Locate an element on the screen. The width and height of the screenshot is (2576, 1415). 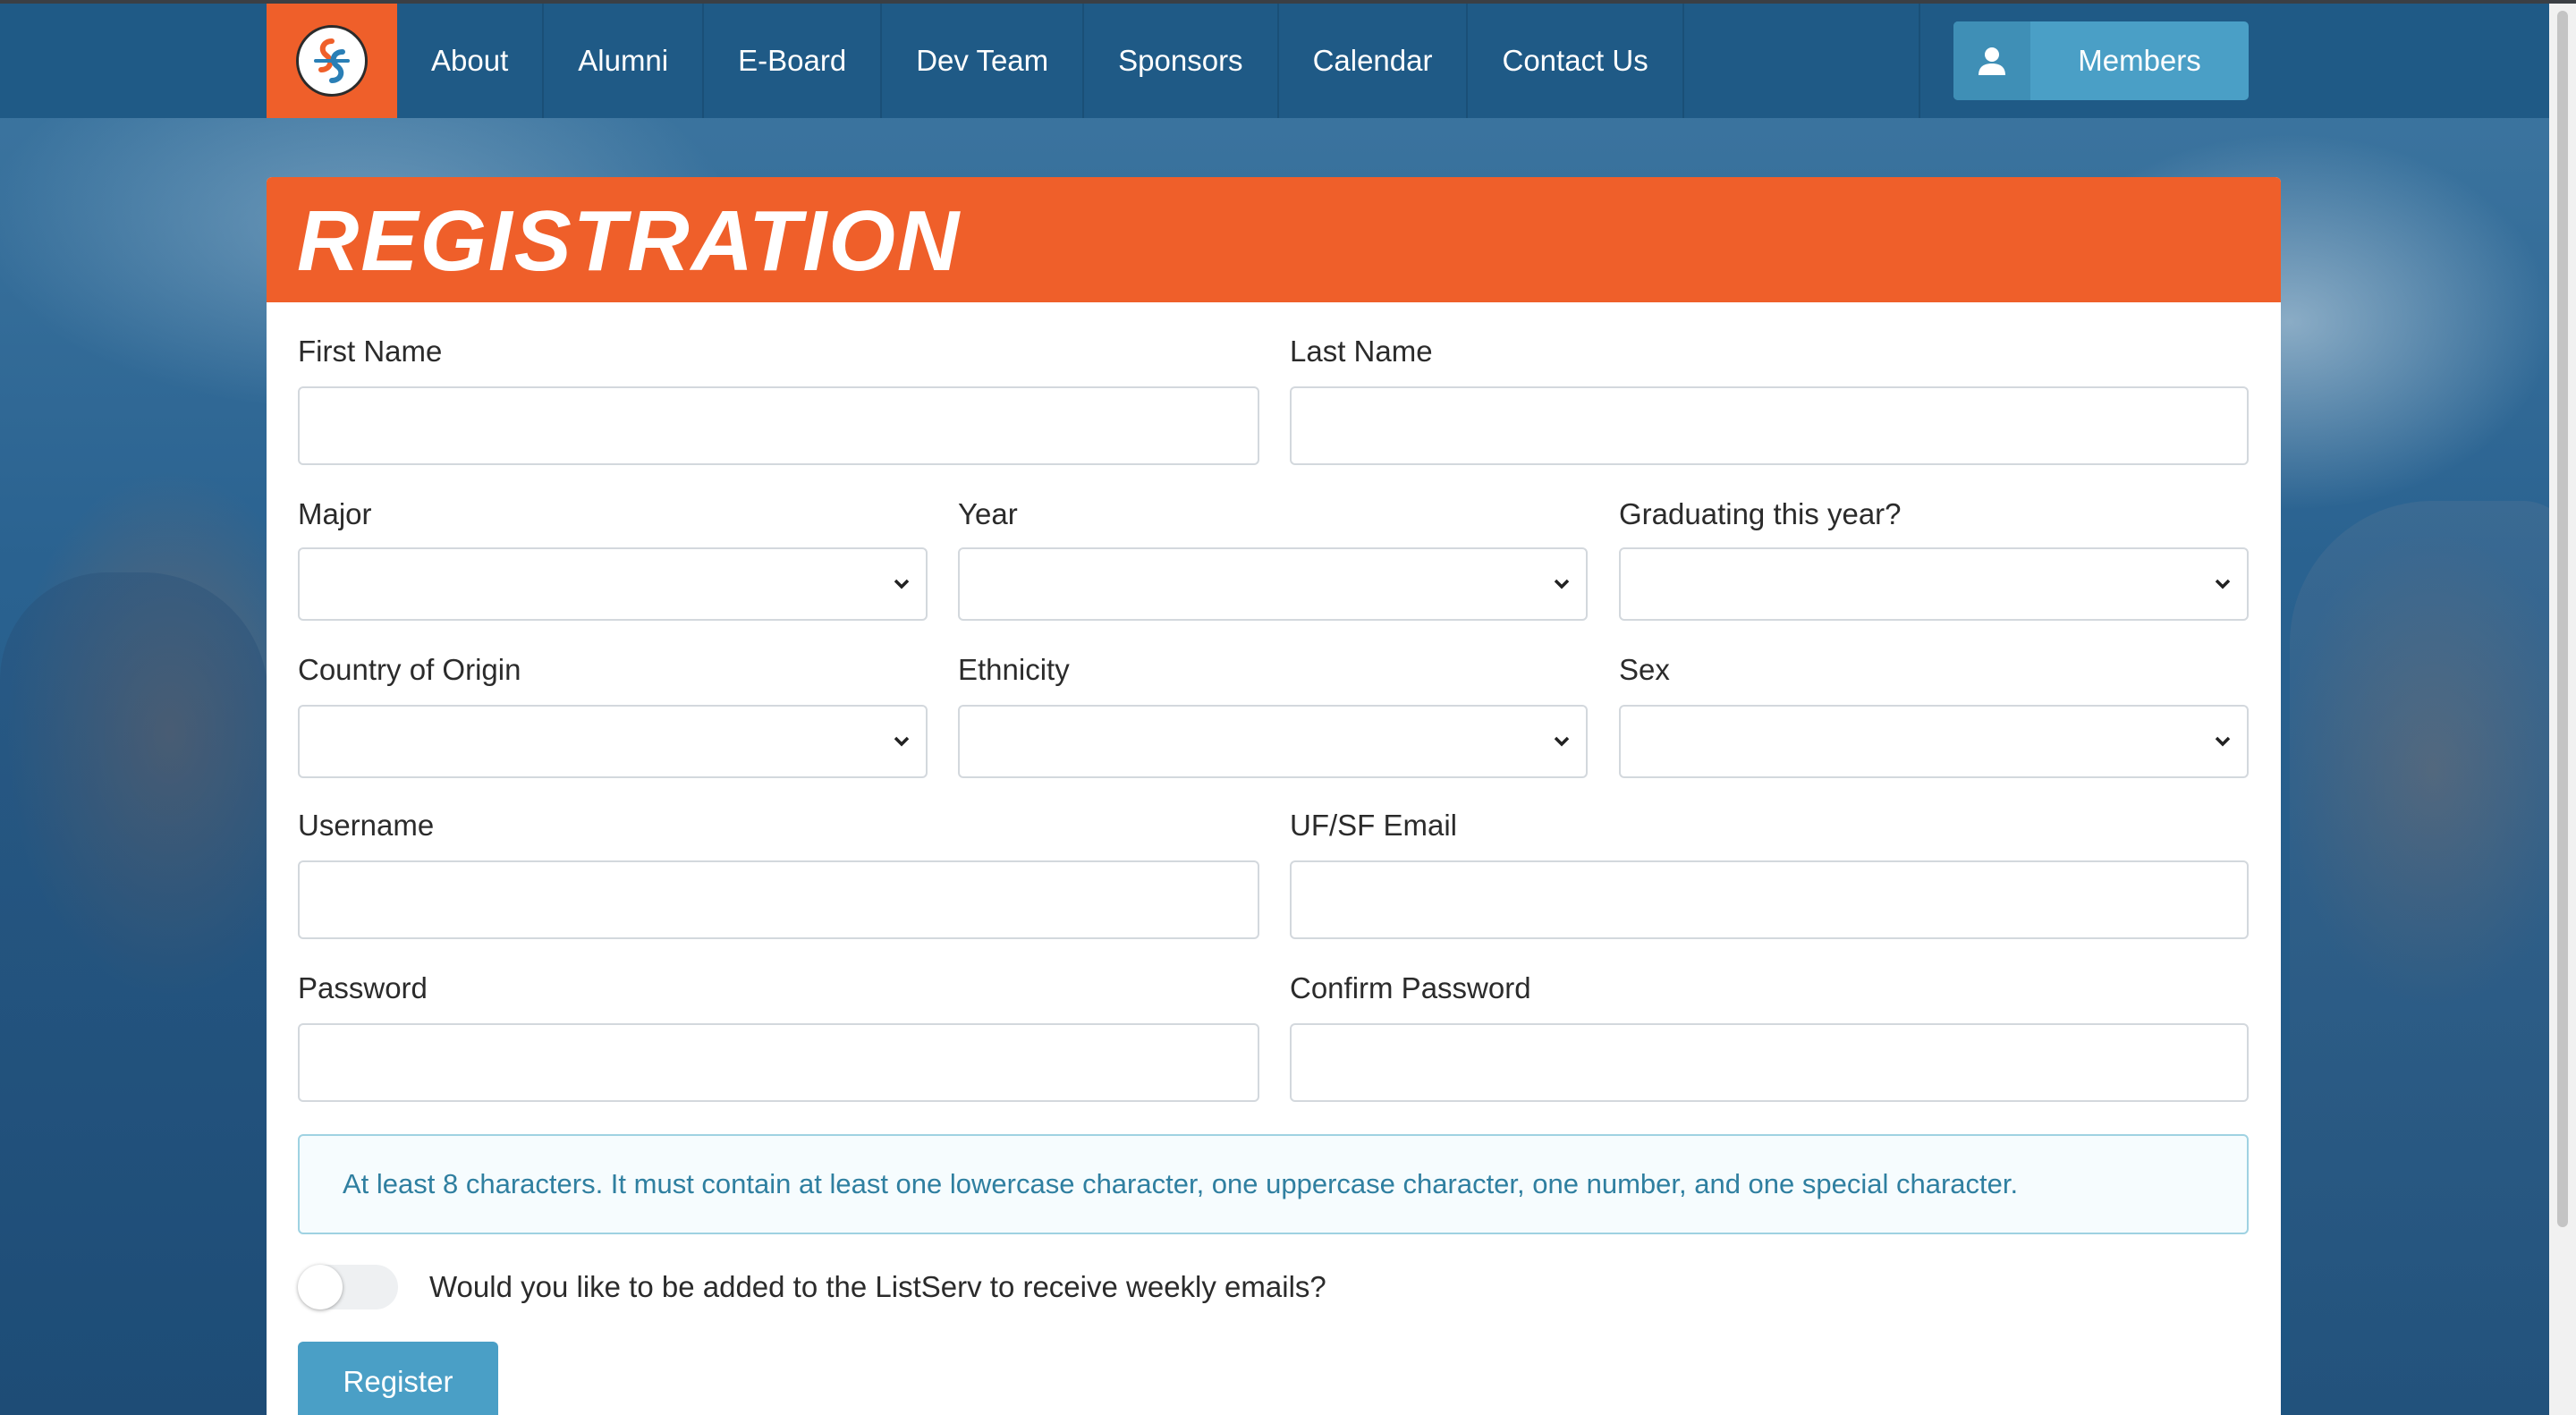
year-label: Year is located at coordinates (988, 514).